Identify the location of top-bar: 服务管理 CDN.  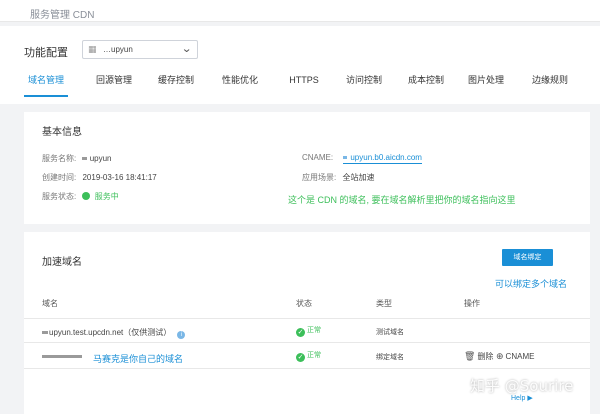
(300, 11).